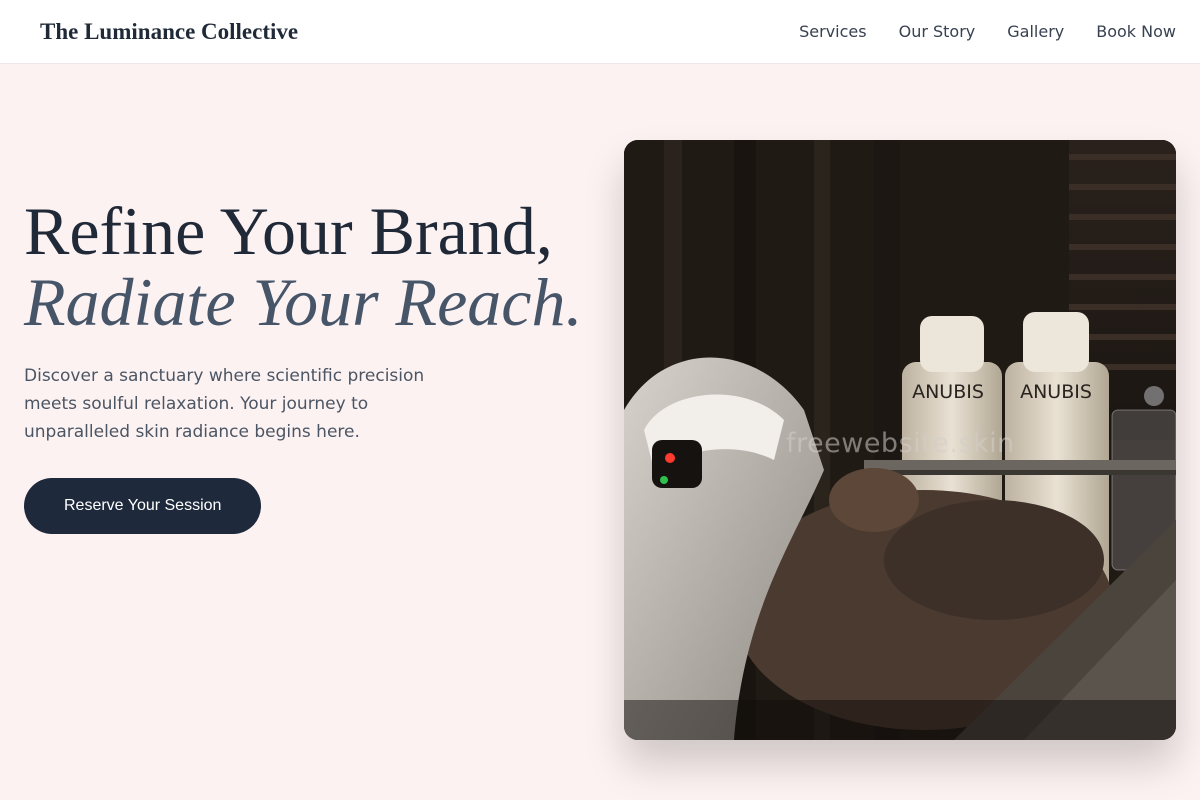 The width and height of the screenshot is (1200, 800). What do you see at coordinates (1056, 392) in the screenshot?
I see `bottle-label-2: ANUBIS` at bounding box center [1056, 392].